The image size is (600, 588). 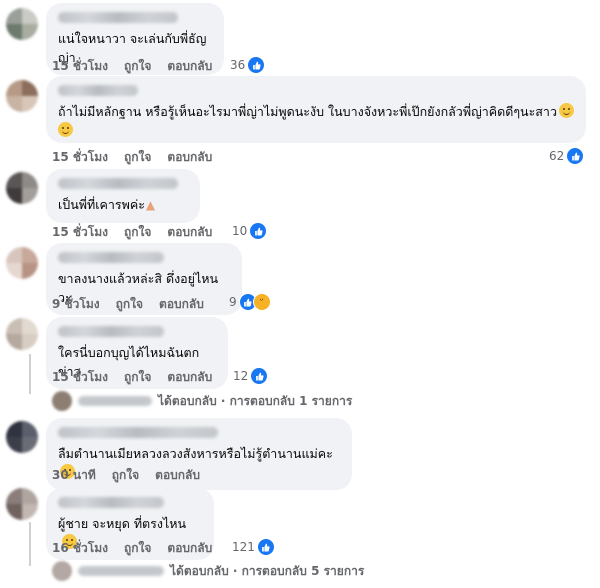 I want to click on reaction-count: 9 ᵕ, so click(x=250, y=302).